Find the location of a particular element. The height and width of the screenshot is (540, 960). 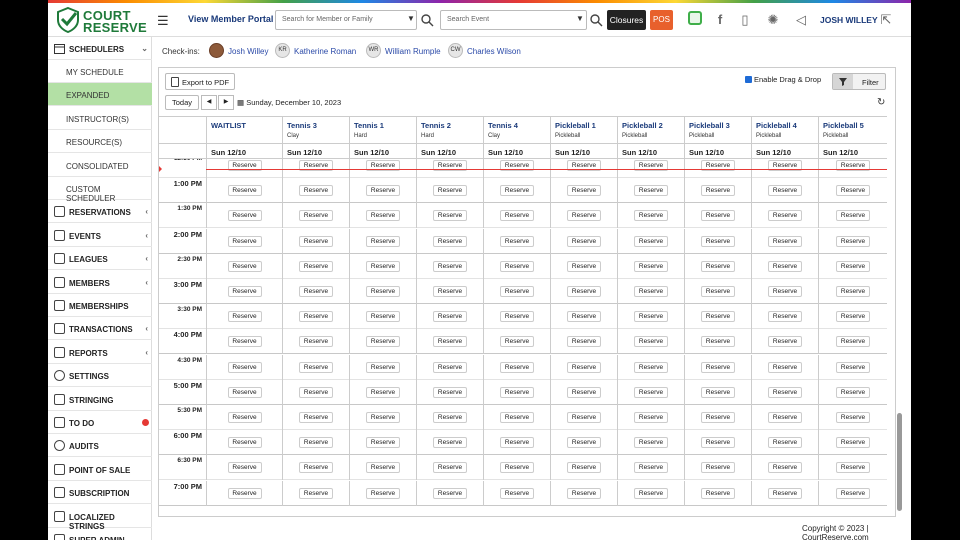

member-search-icon is located at coordinates (427, 20).